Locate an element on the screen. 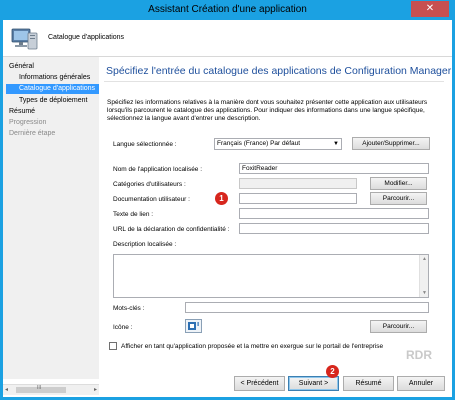 Image resolution: width=455 pixels, height=400 pixels. nav-item-progress: Progression is located at coordinates (28, 122).